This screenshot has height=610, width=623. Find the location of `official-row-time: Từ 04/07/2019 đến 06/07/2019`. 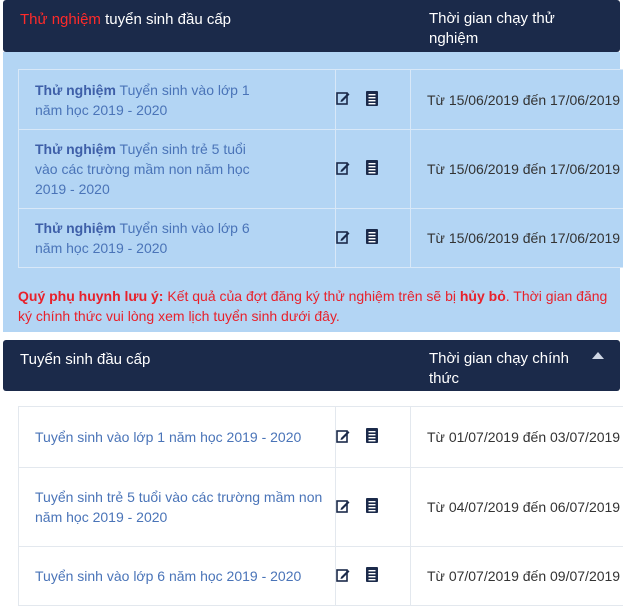

official-row-time: Từ 04/07/2019 đến 06/07/2019 is located at coordinates (516, 507).